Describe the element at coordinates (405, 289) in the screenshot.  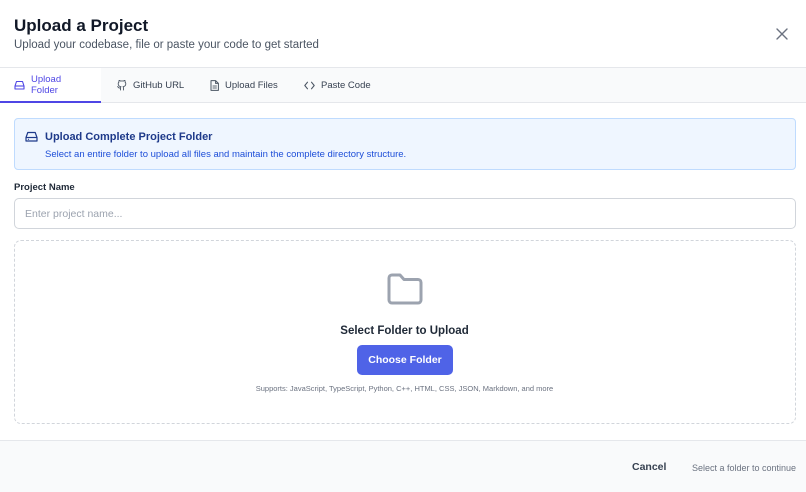
I see `folder-icon` at that location.